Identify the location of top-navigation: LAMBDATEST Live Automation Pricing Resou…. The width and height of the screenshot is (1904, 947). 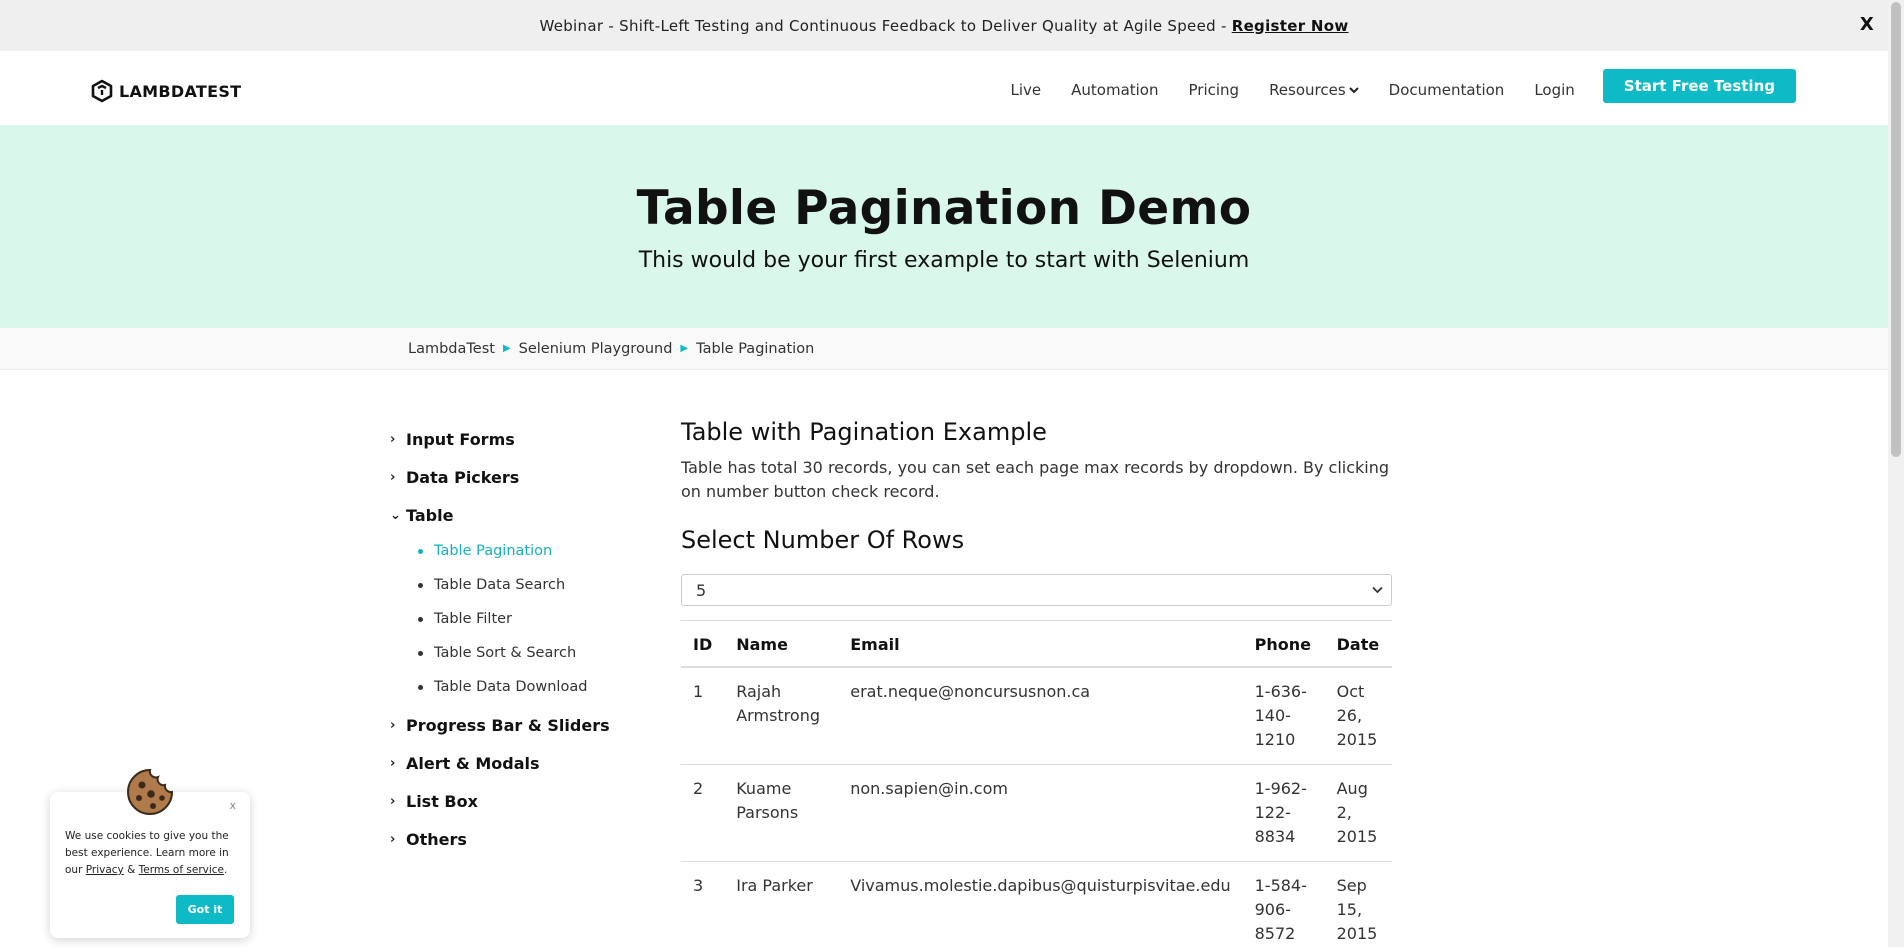
(944, 88).